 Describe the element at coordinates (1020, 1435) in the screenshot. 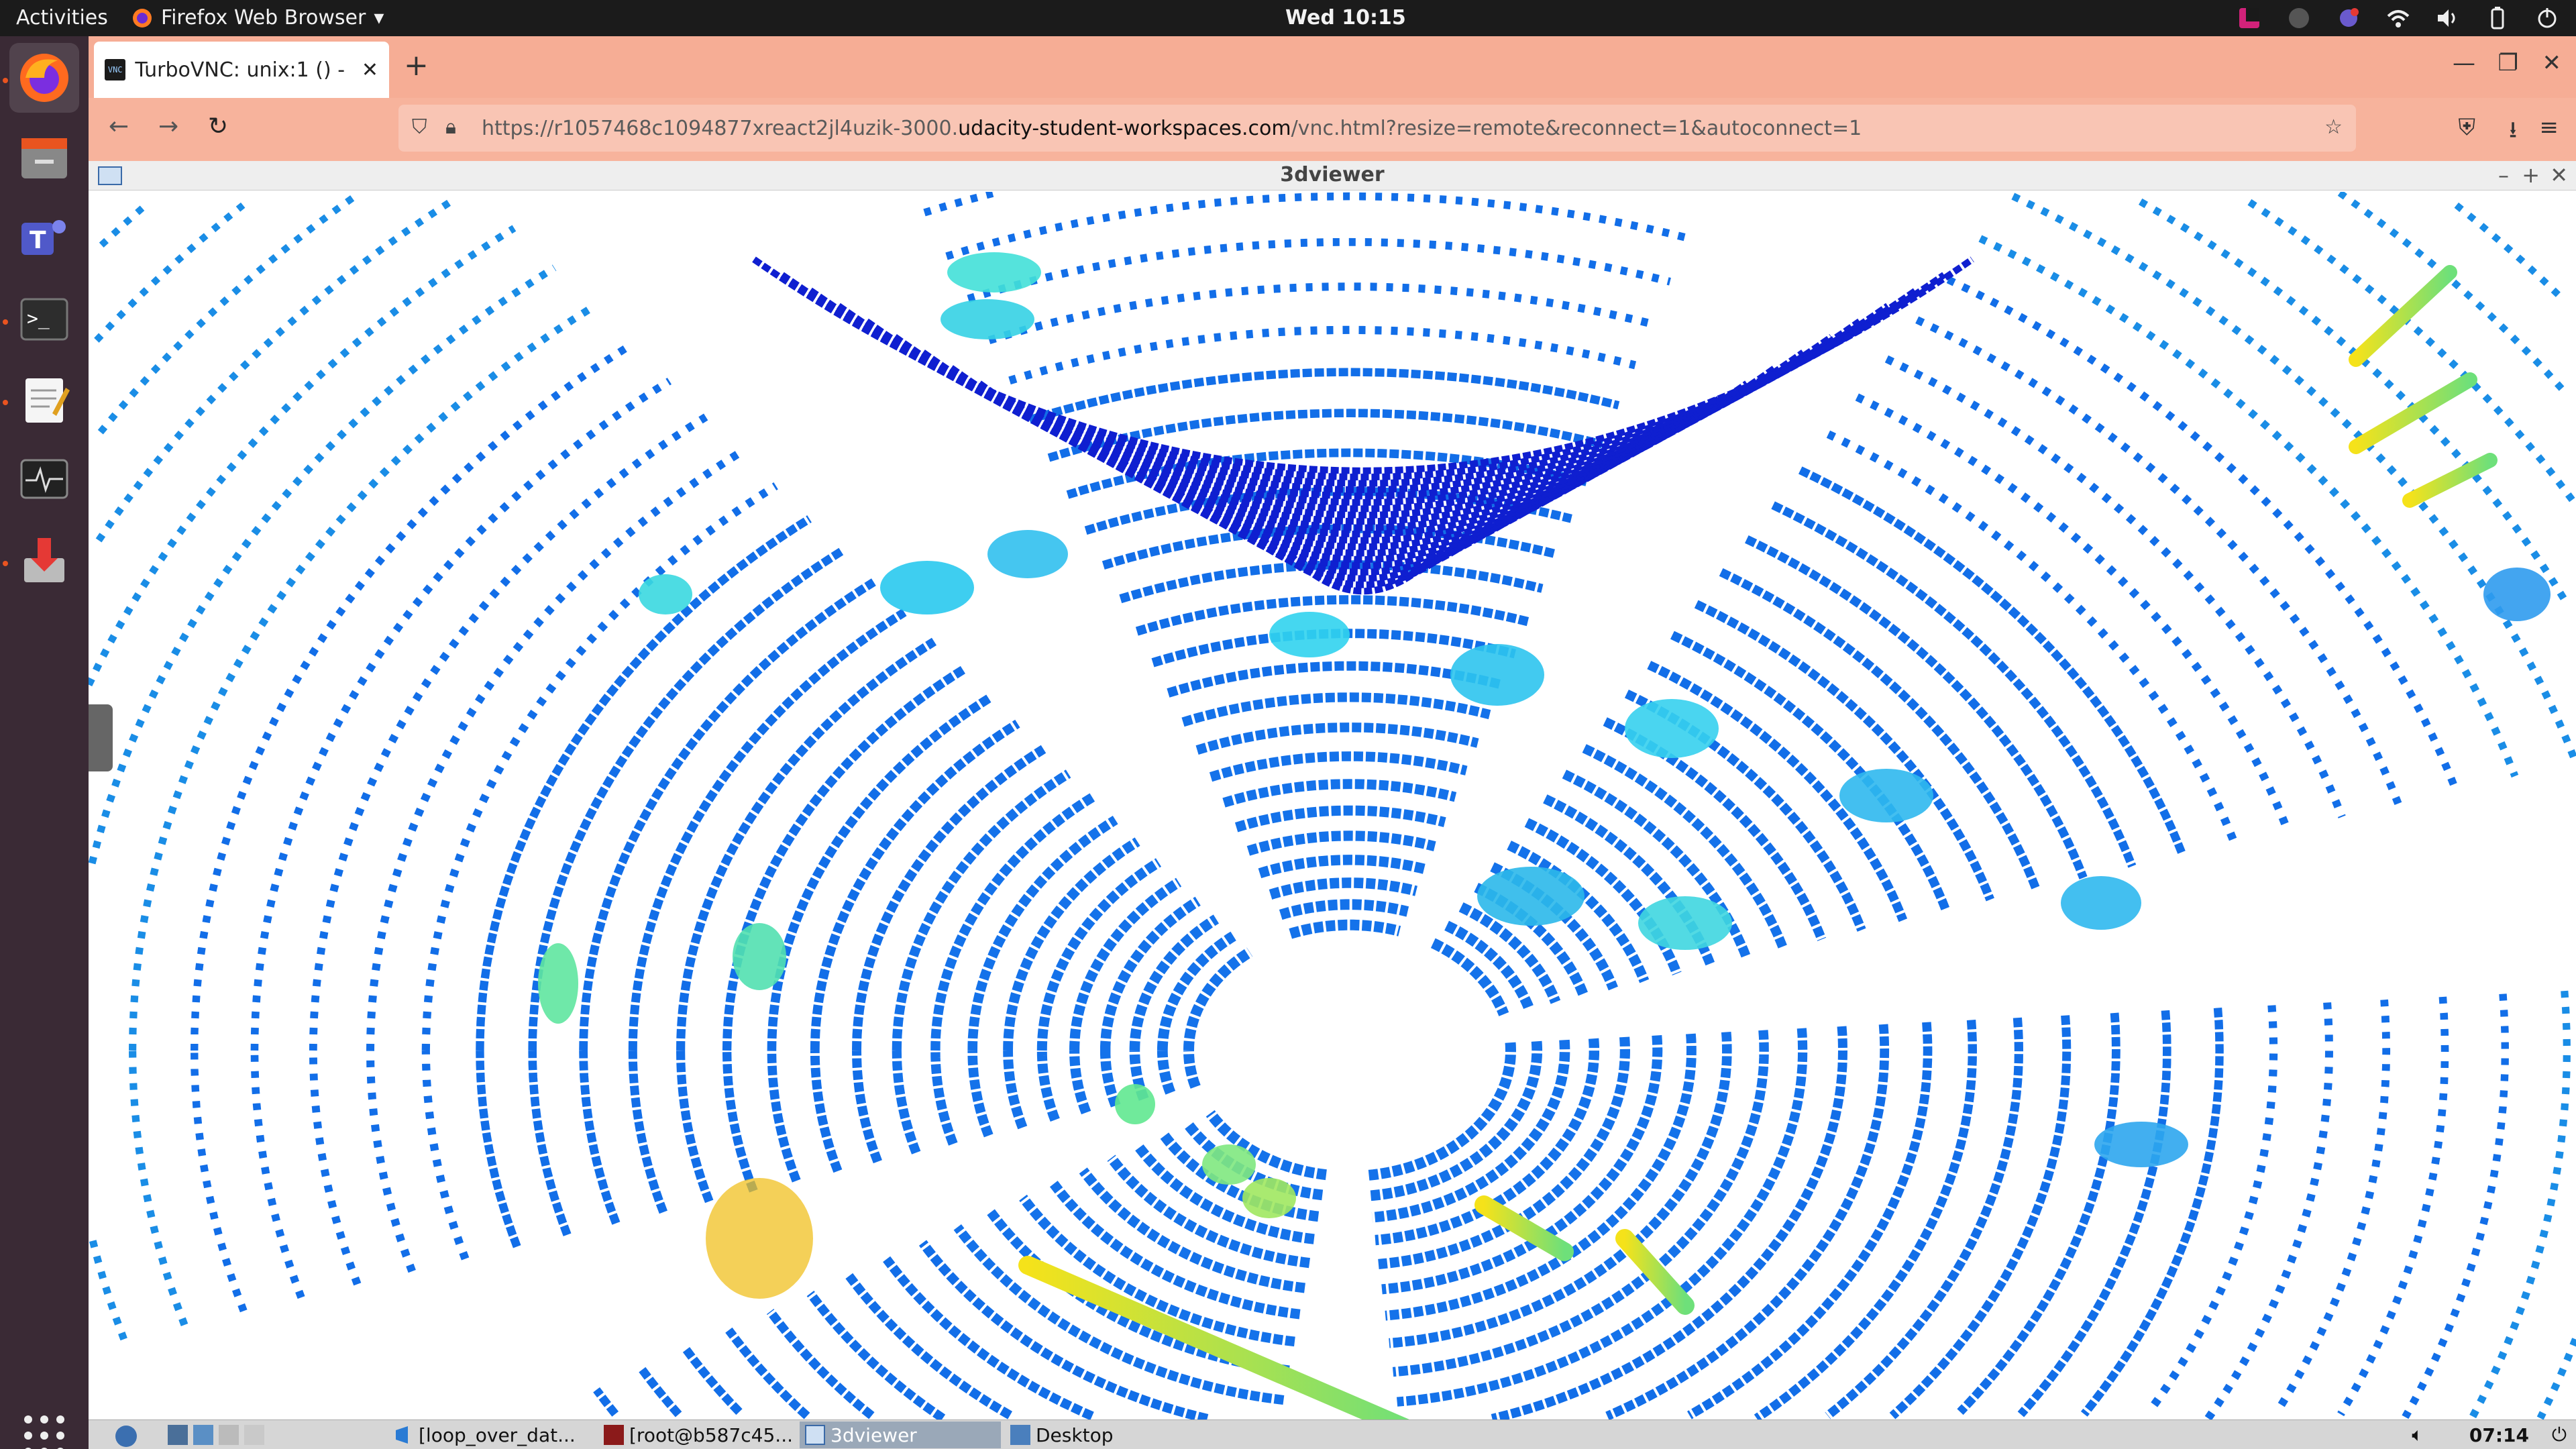

I see `desktop-task-icon` at that location.